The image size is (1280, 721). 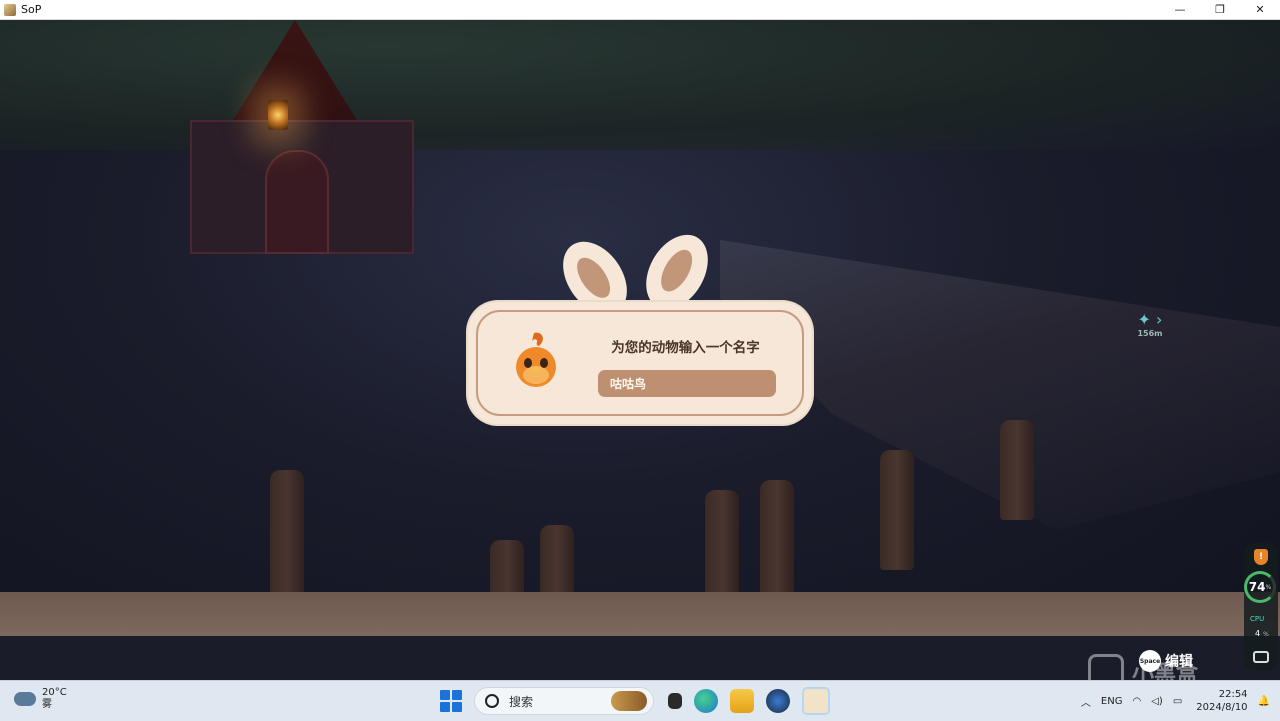 What do you see at coordinates (1150, 661) in the screenshot?
I see `space-key-badge: Space` at bounding box center [1150, 661].